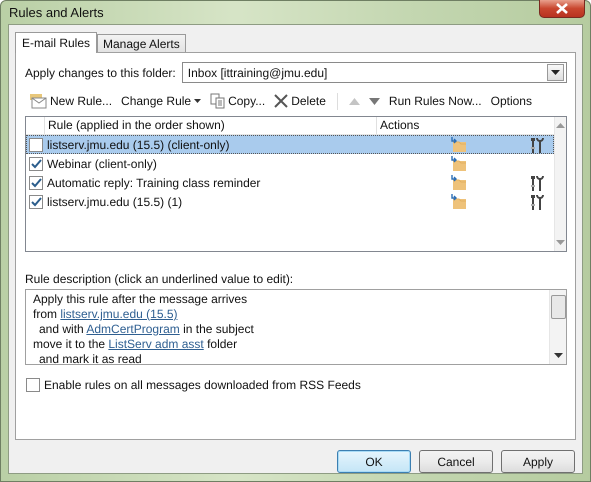 The image size is (591, 482). Describe the element at coordinates (119, 314) in the screenshot. I see `value-link: listserv.jmu.edu (15.5)` at that location.